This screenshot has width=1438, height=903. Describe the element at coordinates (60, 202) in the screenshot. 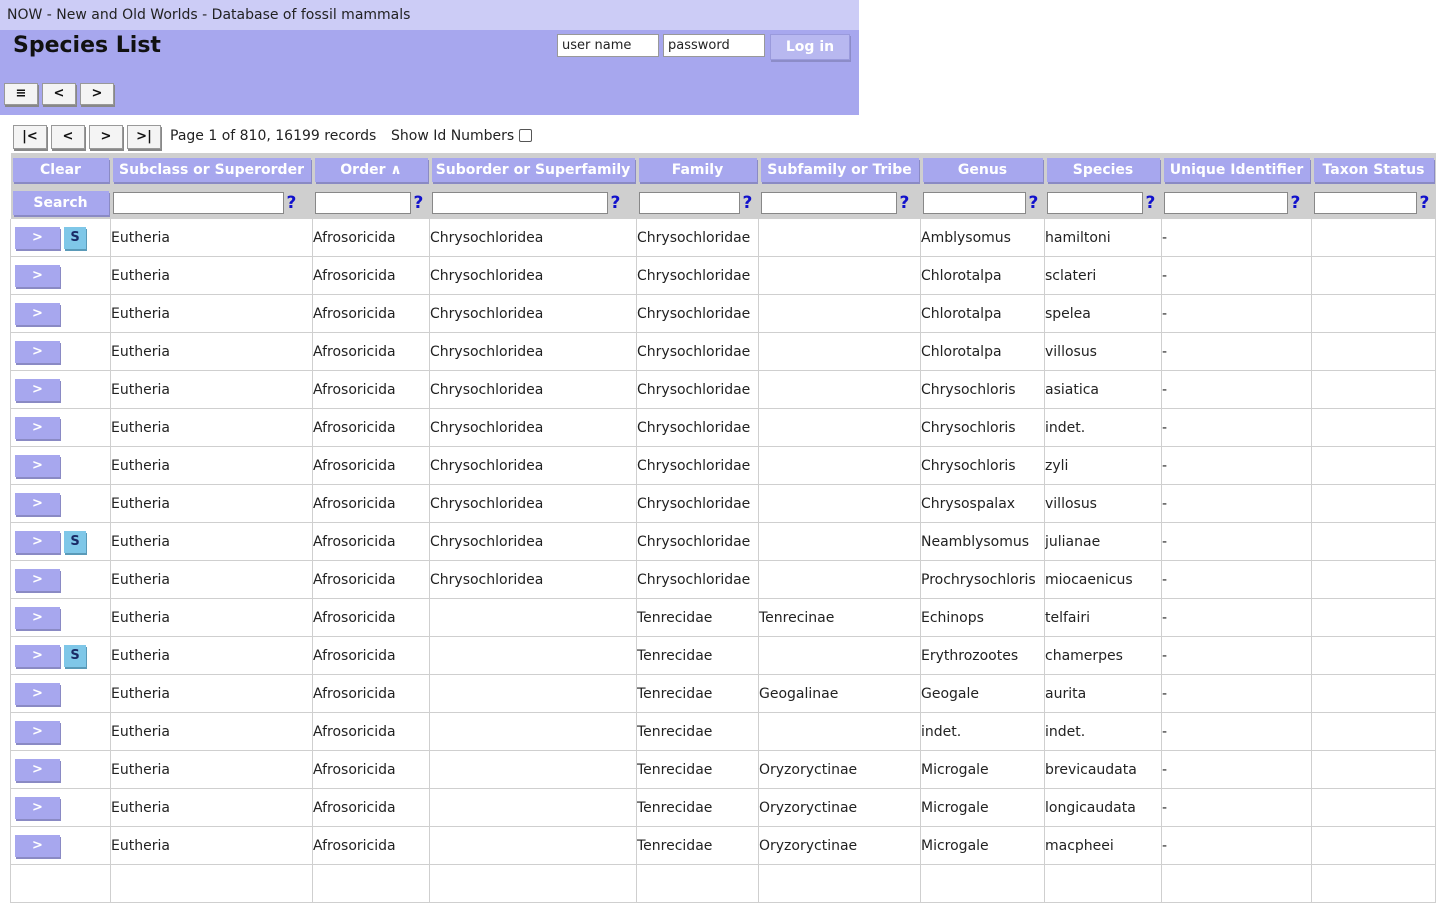

I see `search-button: Search` at that location.